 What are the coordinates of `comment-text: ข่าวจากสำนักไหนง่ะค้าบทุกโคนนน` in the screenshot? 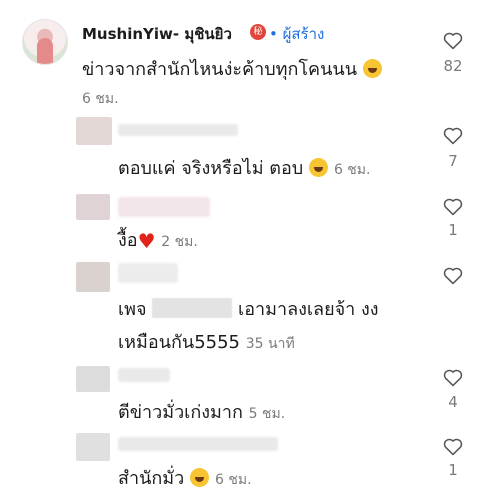 It's located at (232, 68).